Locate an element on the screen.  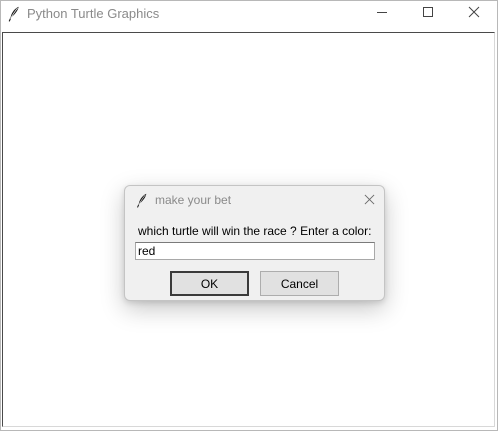
maximize-button is located at coordinates (428, 14).